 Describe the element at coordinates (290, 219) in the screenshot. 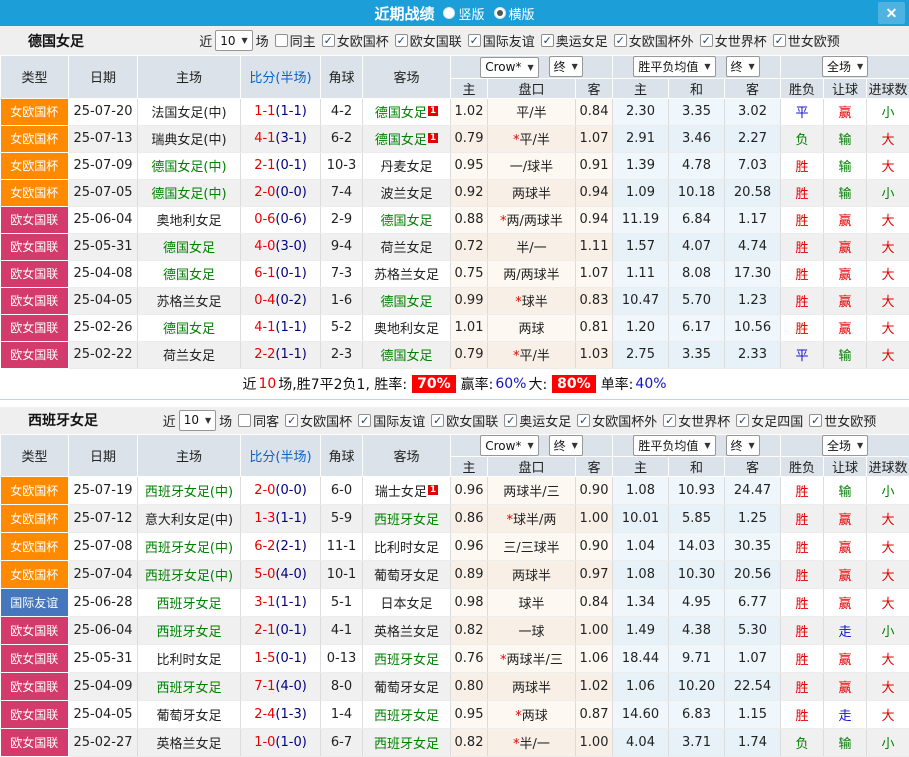

I see `halftime-score: (0-6)` at that location.